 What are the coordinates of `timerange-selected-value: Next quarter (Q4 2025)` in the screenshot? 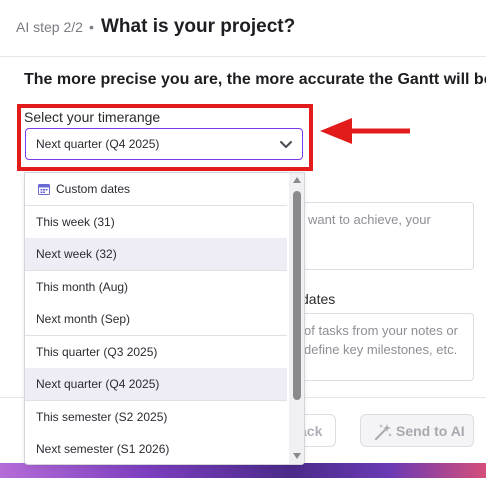 It's located at (98, 144).